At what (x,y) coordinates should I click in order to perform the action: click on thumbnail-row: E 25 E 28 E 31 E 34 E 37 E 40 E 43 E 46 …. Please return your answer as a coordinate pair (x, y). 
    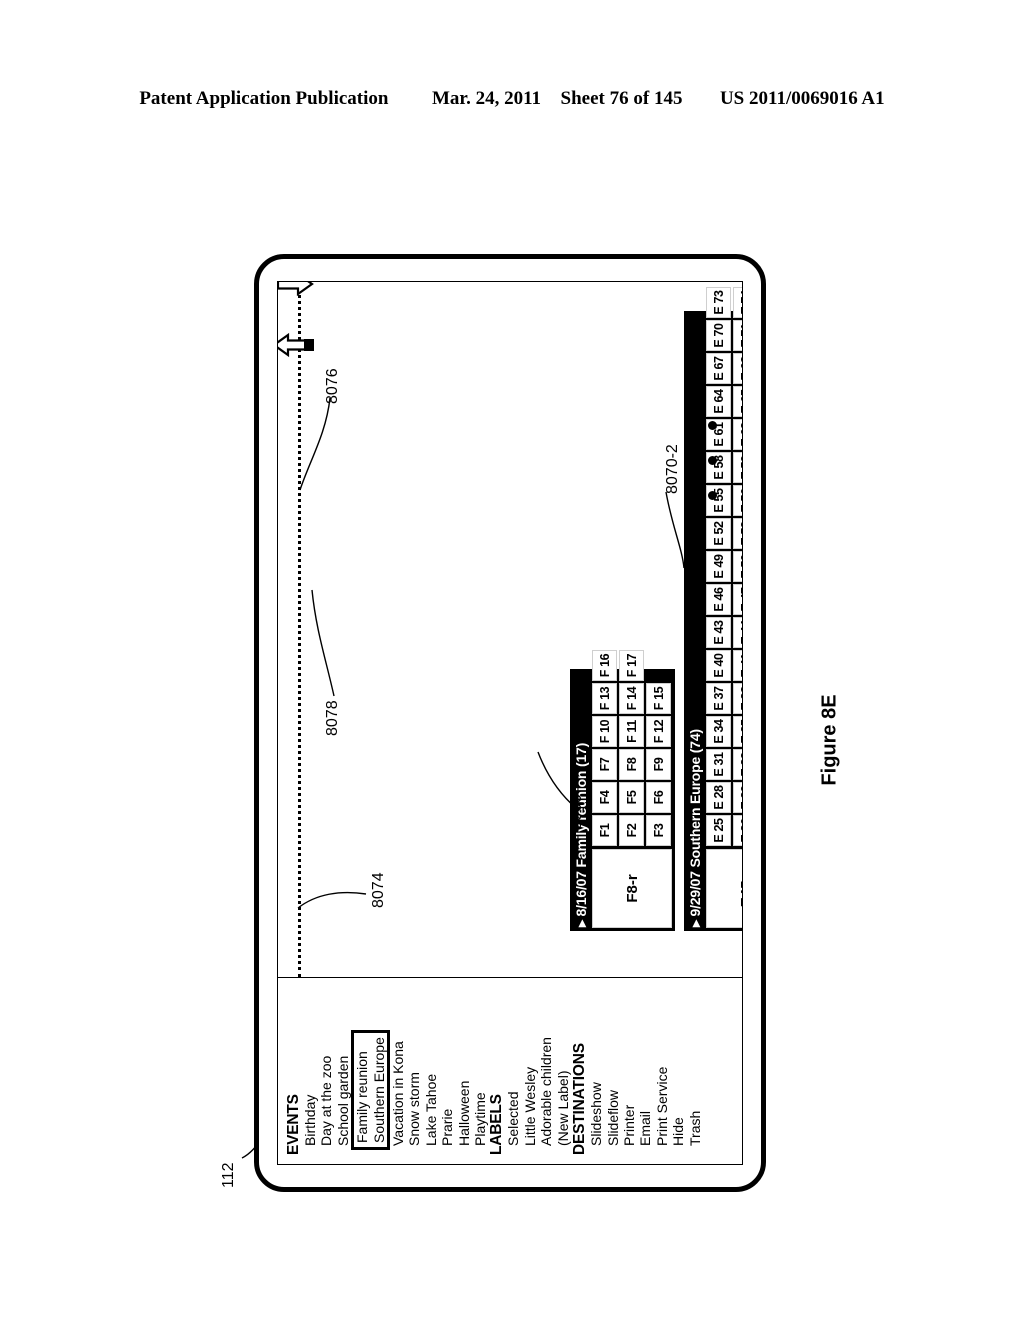
    Looking at the image, I should click on (718, 566).